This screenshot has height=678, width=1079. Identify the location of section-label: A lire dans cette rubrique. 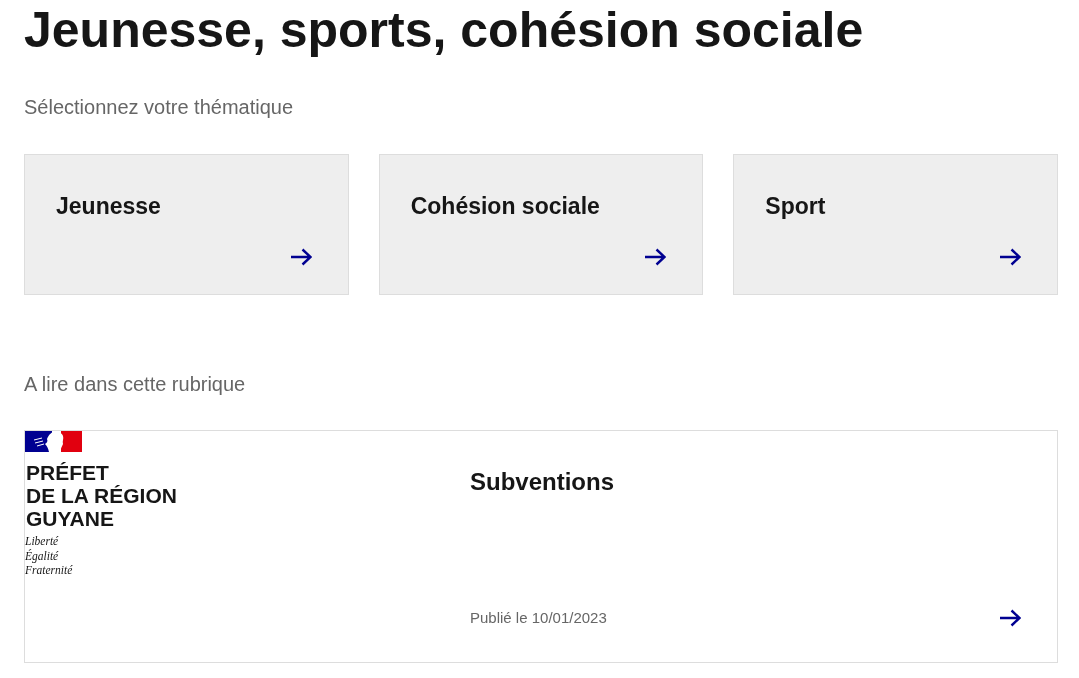
(135, 384).